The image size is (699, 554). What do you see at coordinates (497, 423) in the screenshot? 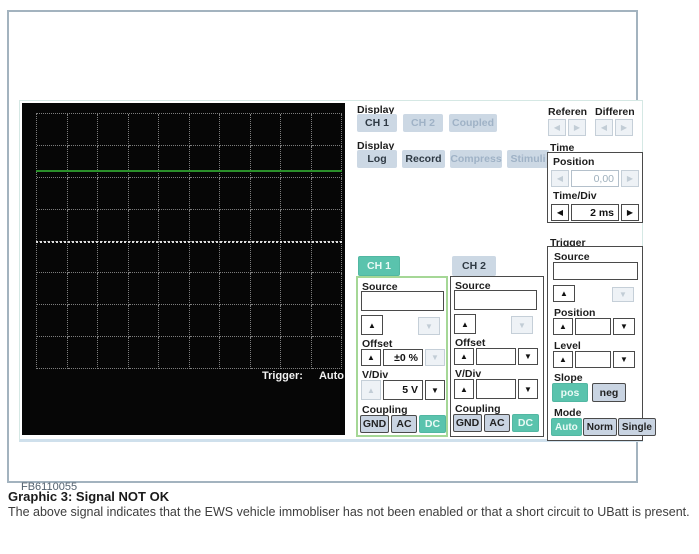
I see `ch2-coupling-ac-button: AC` at bounding box center [497, 423].